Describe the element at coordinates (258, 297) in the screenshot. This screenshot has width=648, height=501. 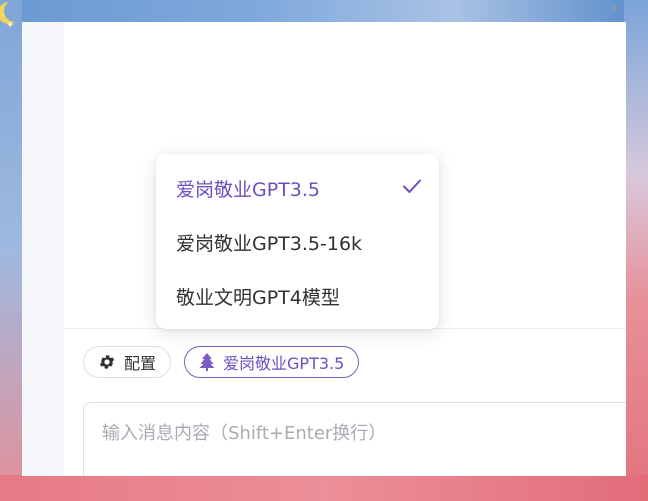
I see `model-option-label: 敬业文明GPT4模型` at that location.